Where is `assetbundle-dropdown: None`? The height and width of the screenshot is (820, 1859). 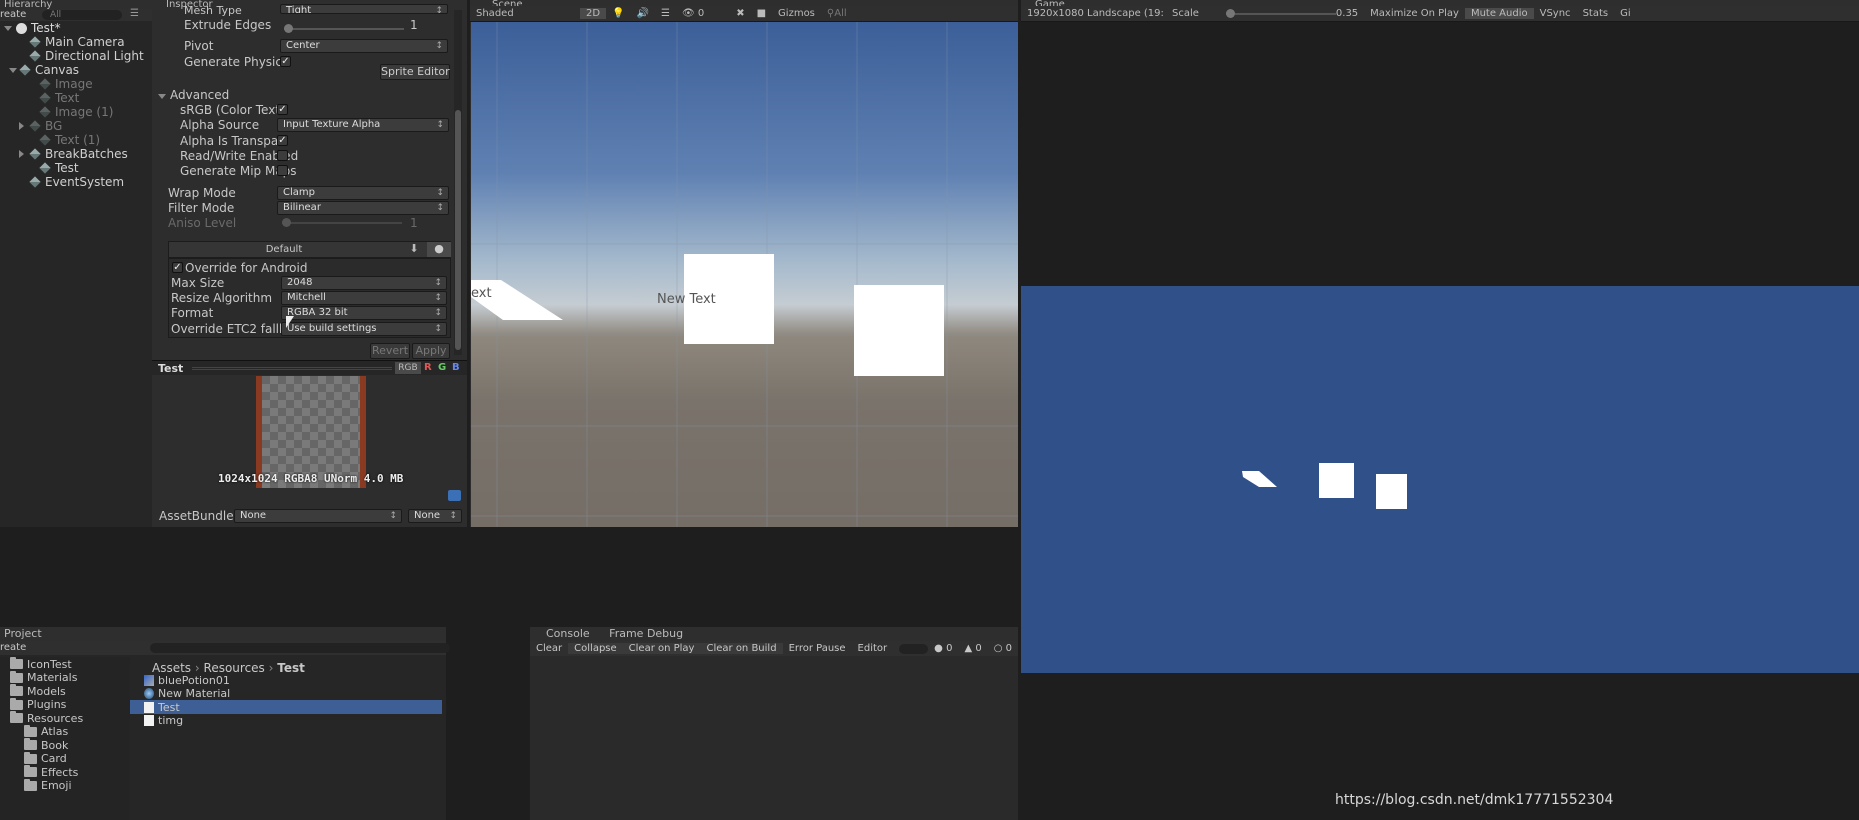
assetbundle-dropdown: None is located at coordinates (318, 516).